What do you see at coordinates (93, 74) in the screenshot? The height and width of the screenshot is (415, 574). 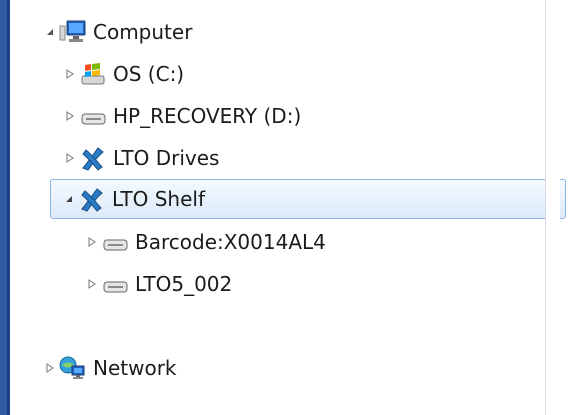 I see `windows-drive-icon` at bounding box center [93, 74].